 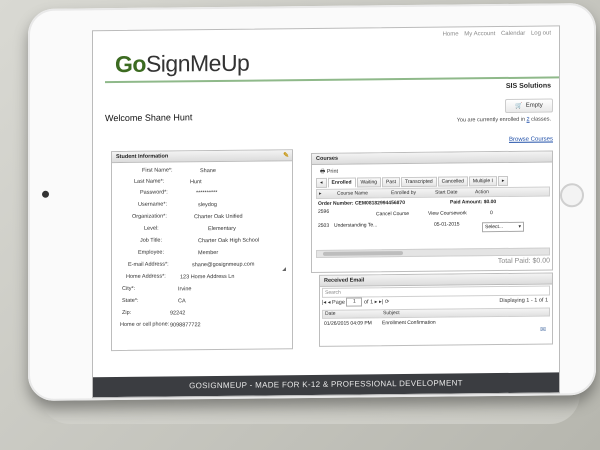 I want to click on field-label: Password*:, so click(x=154, y=192).